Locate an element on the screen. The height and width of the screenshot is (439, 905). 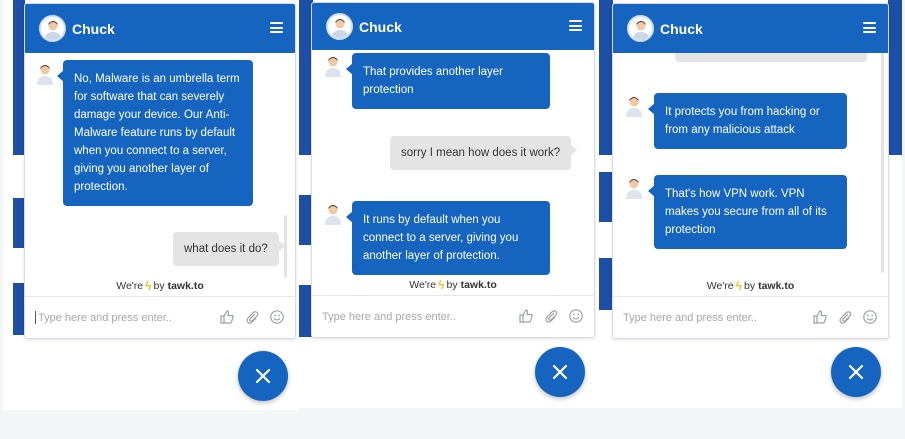
previous-message-fragment is located at coordinates (771, 57).